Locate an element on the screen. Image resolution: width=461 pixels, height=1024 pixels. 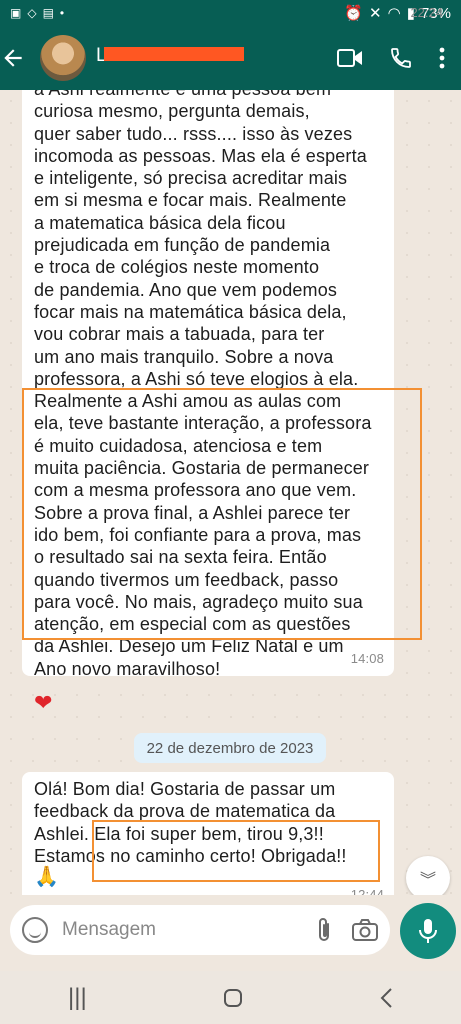
chevron-left-icon is located at coordinates (386, 997).